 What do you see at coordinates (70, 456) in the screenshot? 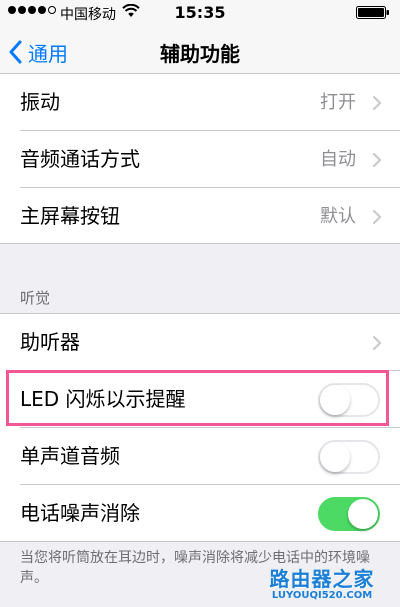
I see `row-label: 单声道音频` at bounding box center [70, 456].